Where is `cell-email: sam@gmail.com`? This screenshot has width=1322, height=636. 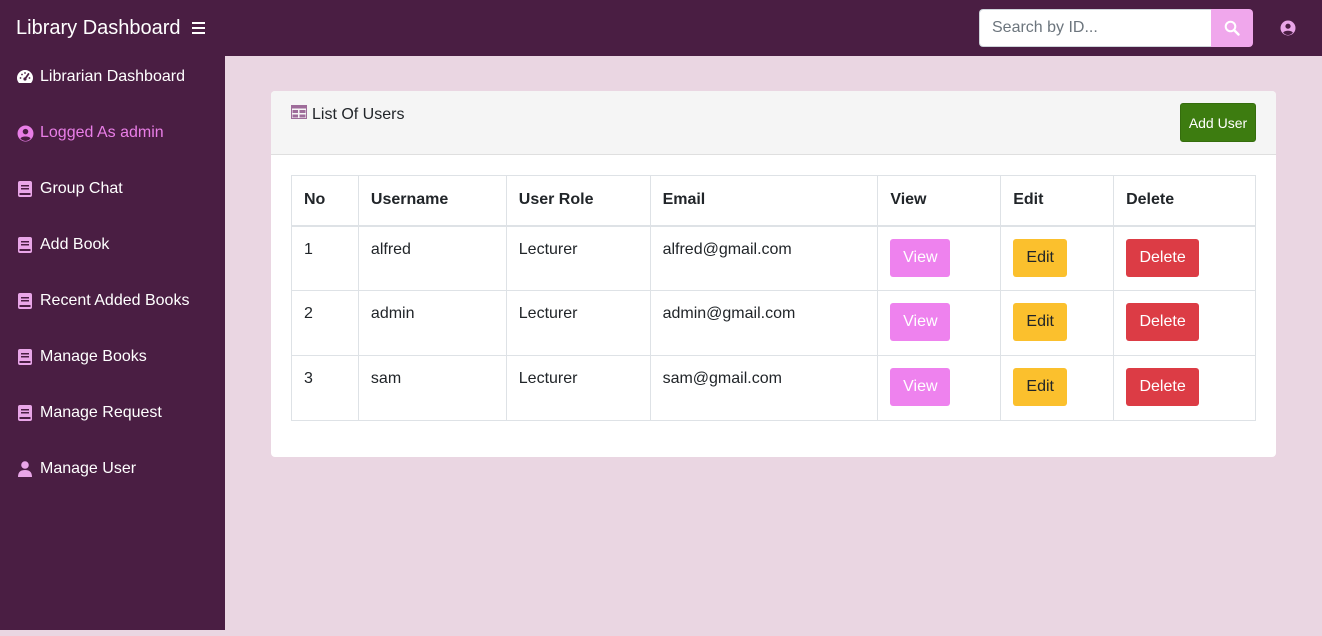 cell-email: sam@gmail.com is located at coordinates (764, 388).